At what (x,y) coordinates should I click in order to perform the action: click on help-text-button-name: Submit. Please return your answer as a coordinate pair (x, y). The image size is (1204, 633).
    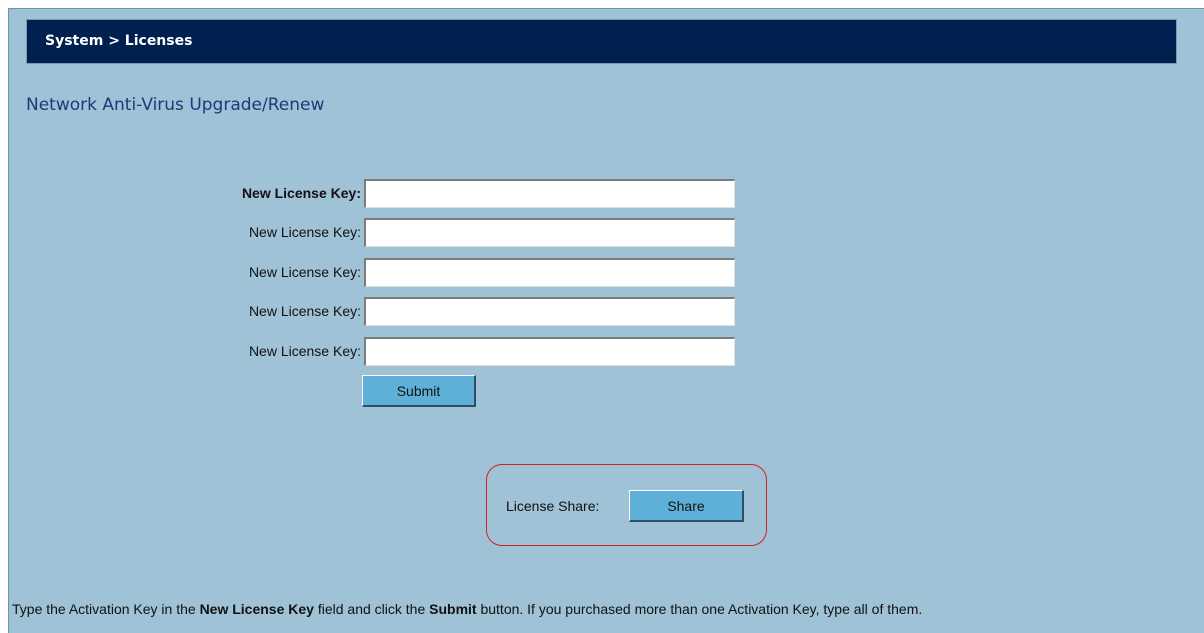
    Looking at the image, I should click on (453, 609).